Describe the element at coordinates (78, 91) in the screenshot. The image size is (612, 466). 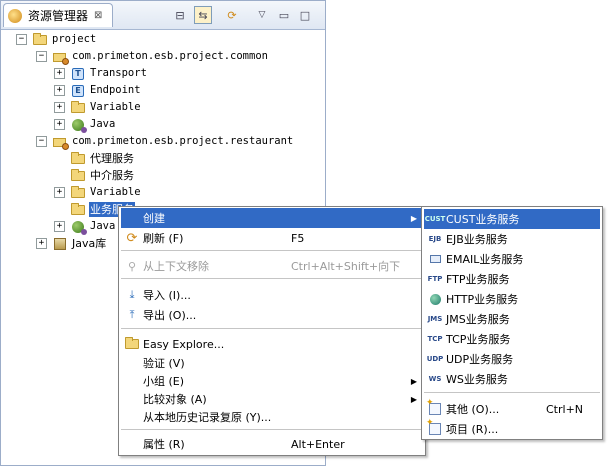
I see `endpoint-folder-icon: E` at that location.